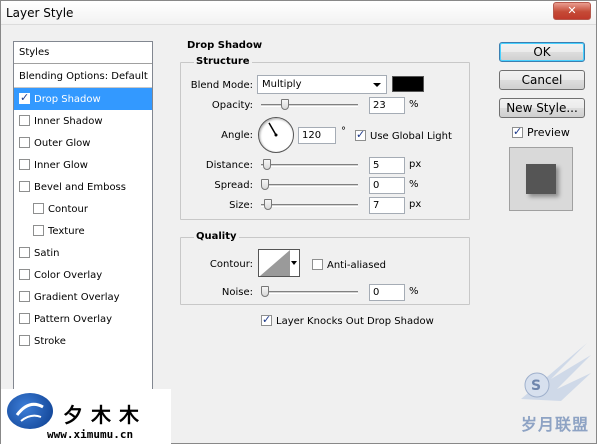 The height and width of the screenshot is (445, 597). Describe the element at coordinates (50, 341) in the screenshot. I see `style-item-label: Stroke` at that location.